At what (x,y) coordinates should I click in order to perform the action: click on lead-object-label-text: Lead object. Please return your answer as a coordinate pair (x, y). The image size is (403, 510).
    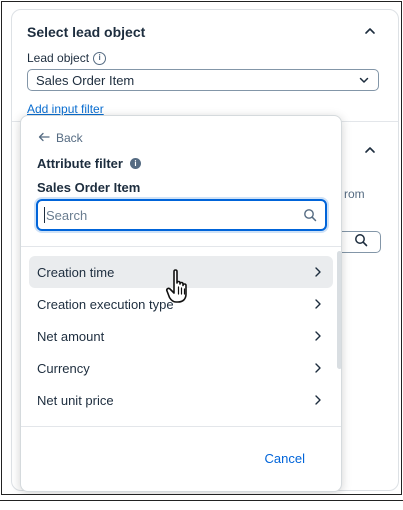
    Looking at the image, I should click on (58, 58).